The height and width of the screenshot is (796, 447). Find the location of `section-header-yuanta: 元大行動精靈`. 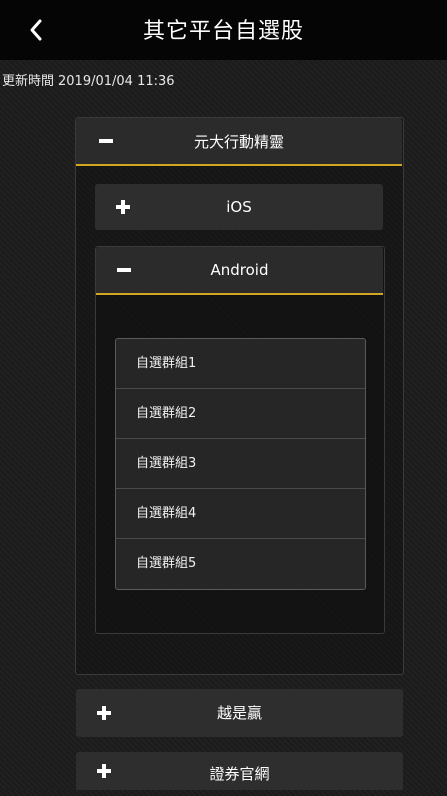

section-header-yuanta: 元大行動精靈 is located at coordinates (239, 142).